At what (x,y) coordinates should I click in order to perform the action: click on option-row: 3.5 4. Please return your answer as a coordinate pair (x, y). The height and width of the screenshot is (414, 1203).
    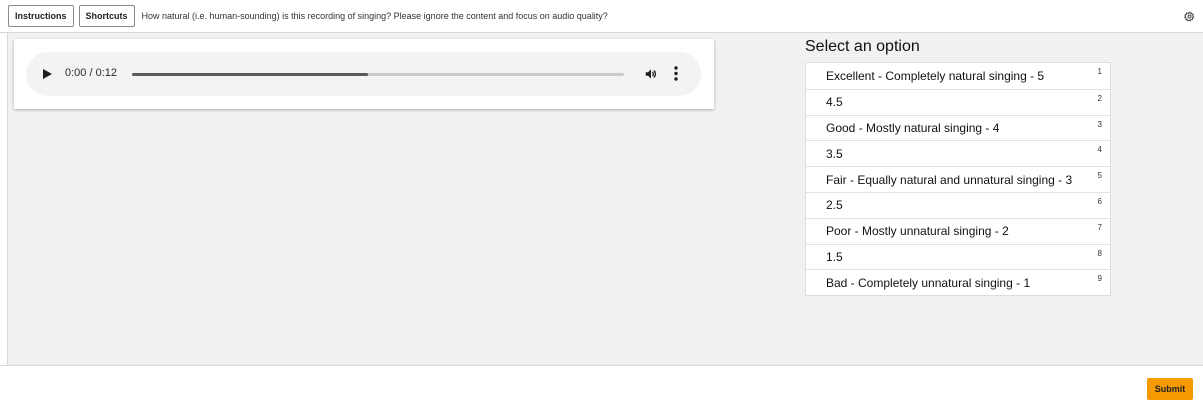
    Looking at the image, I should click on (958, 153).